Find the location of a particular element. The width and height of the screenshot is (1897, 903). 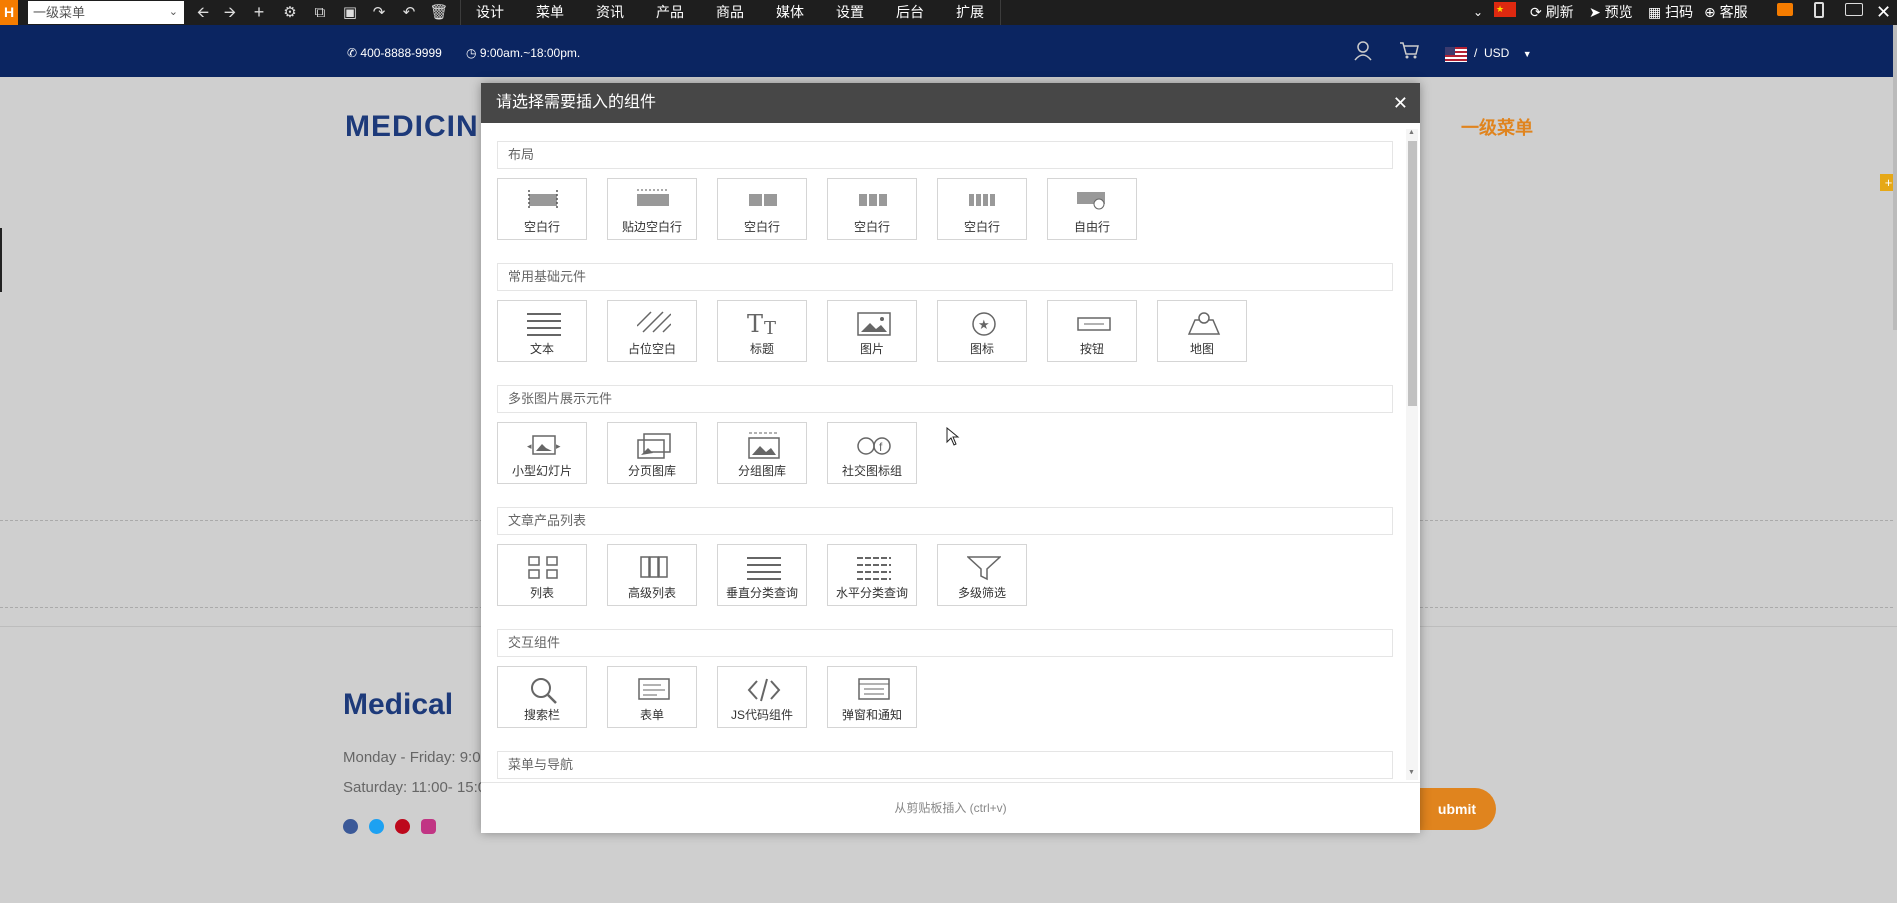

instagram-icon is located at coordinates (428, 826).